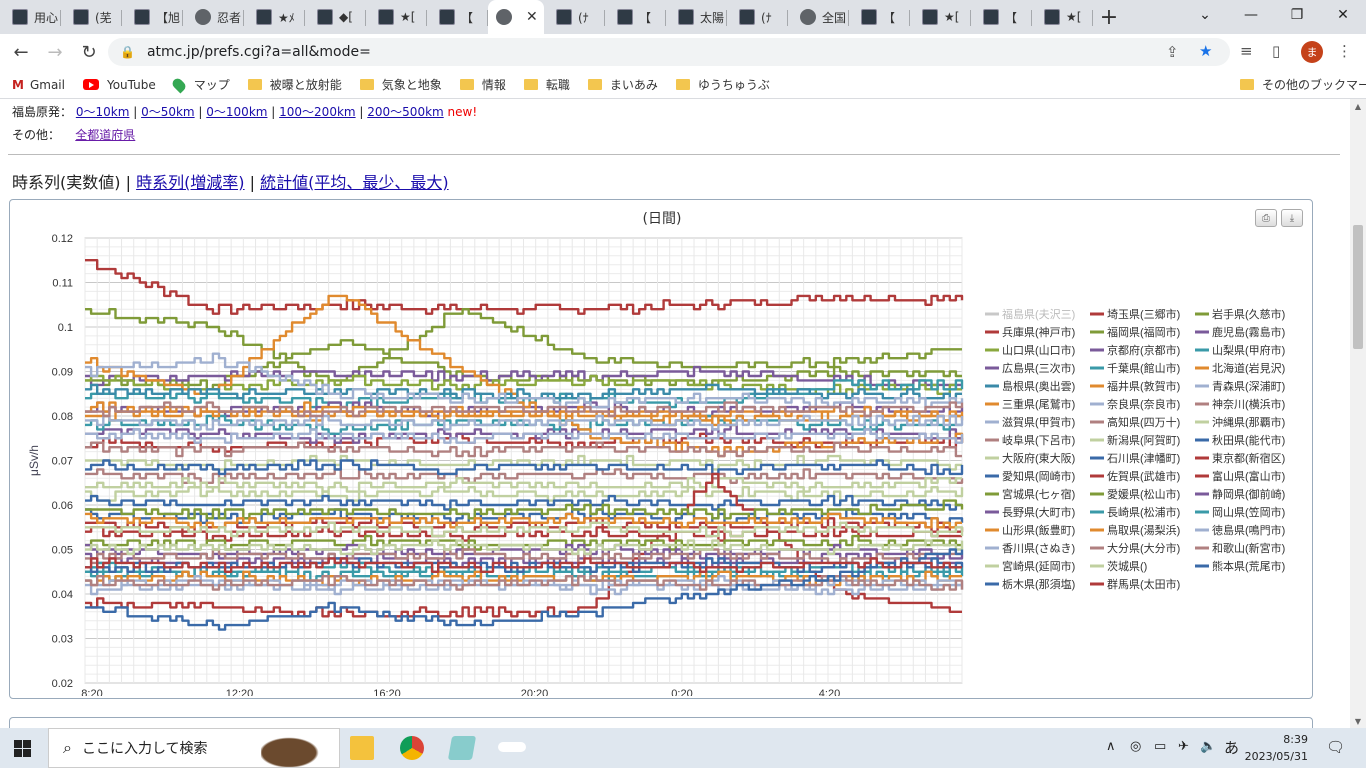  Describe the element at coordinates (103, 112) in the screenshot. I see `link-0-10km: 0～10km` at that location.